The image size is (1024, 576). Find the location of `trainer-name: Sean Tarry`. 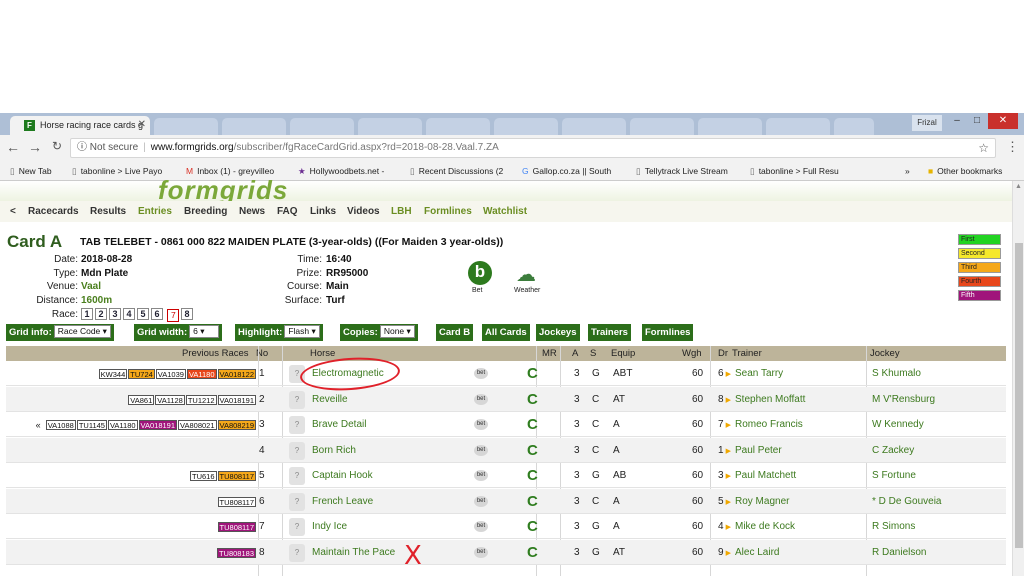

trainer-name: Sean Tarry is located at coordinates (759, 373).